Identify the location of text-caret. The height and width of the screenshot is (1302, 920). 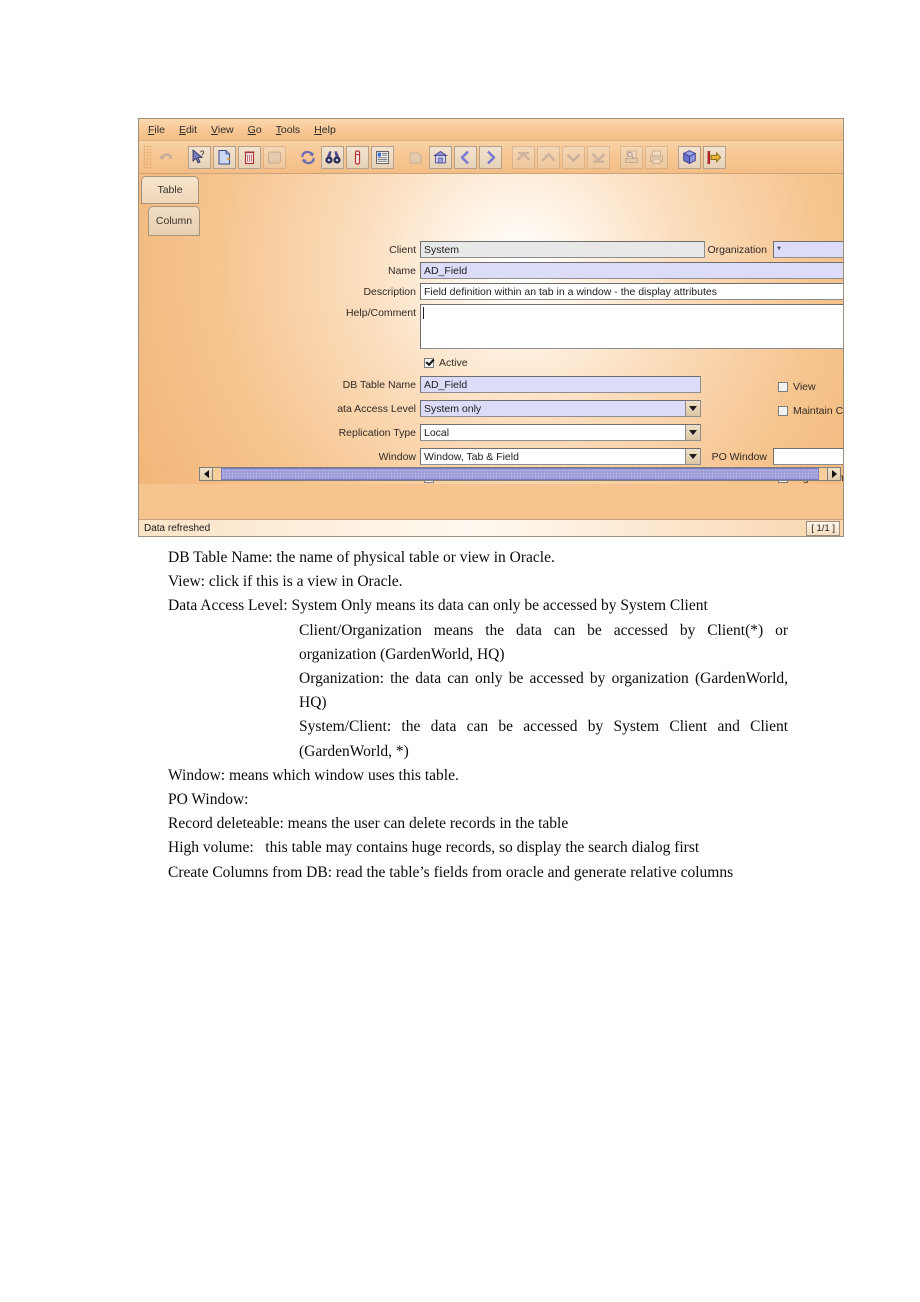
(423, 313).